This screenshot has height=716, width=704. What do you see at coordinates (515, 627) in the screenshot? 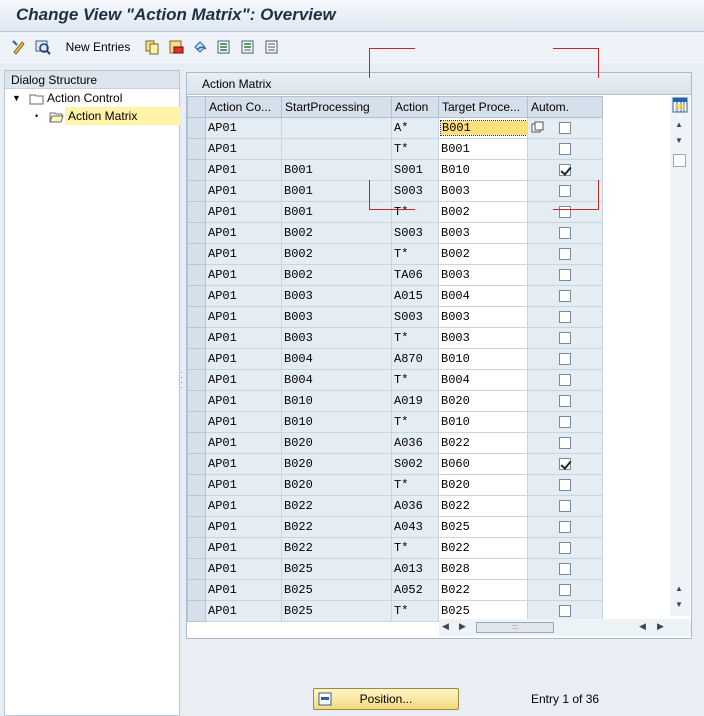
I see `horizontal-scroll-thumb: :::` at bounding box center [515, 627].